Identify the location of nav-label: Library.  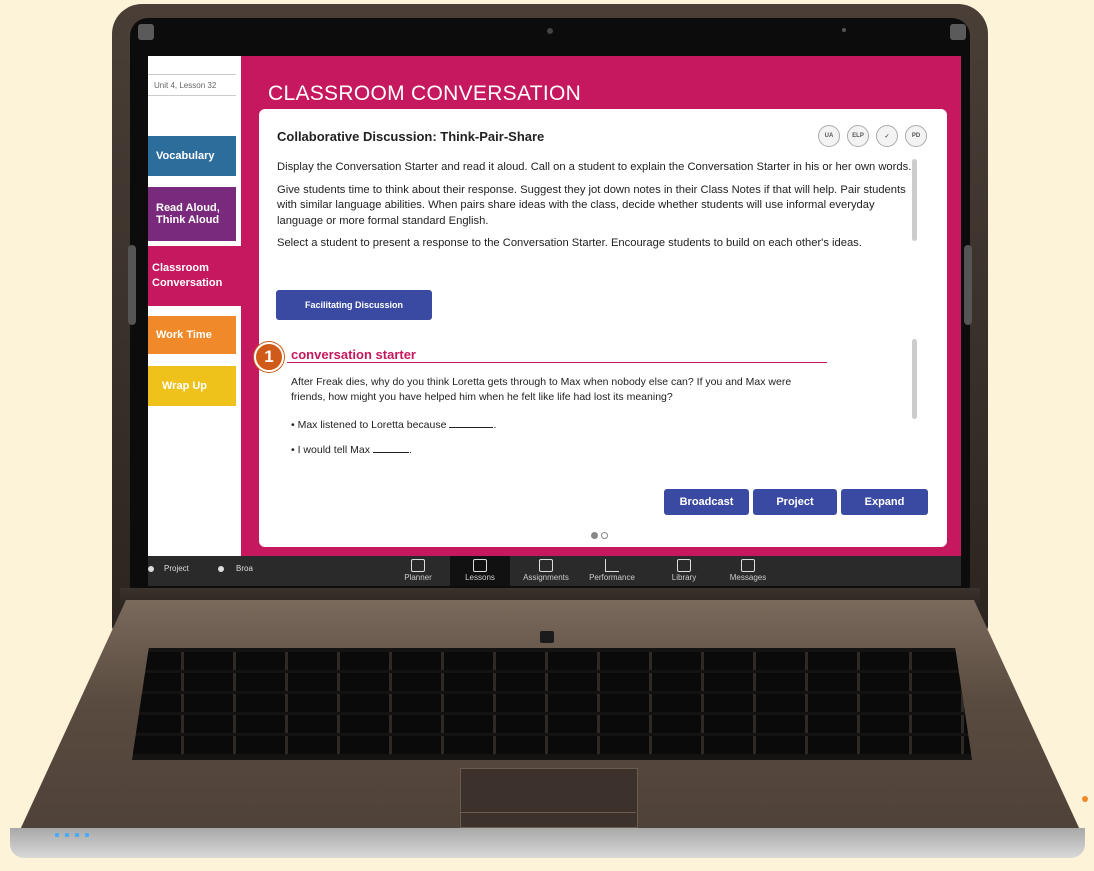
(684, 577).